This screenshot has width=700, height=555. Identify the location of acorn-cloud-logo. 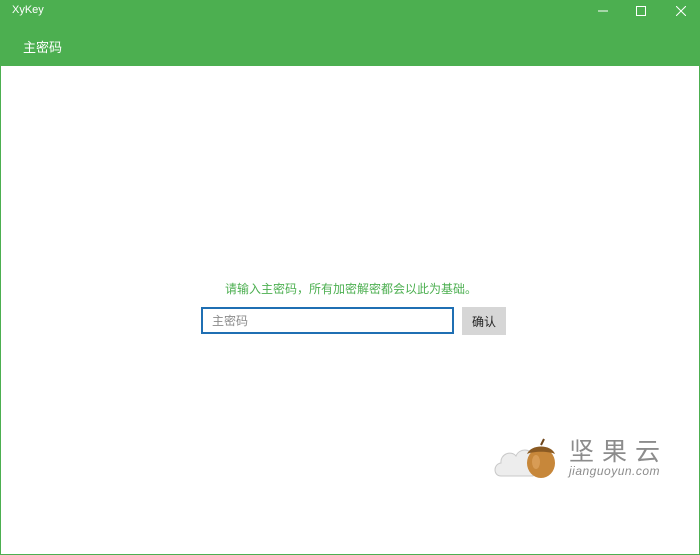
(524, 458).